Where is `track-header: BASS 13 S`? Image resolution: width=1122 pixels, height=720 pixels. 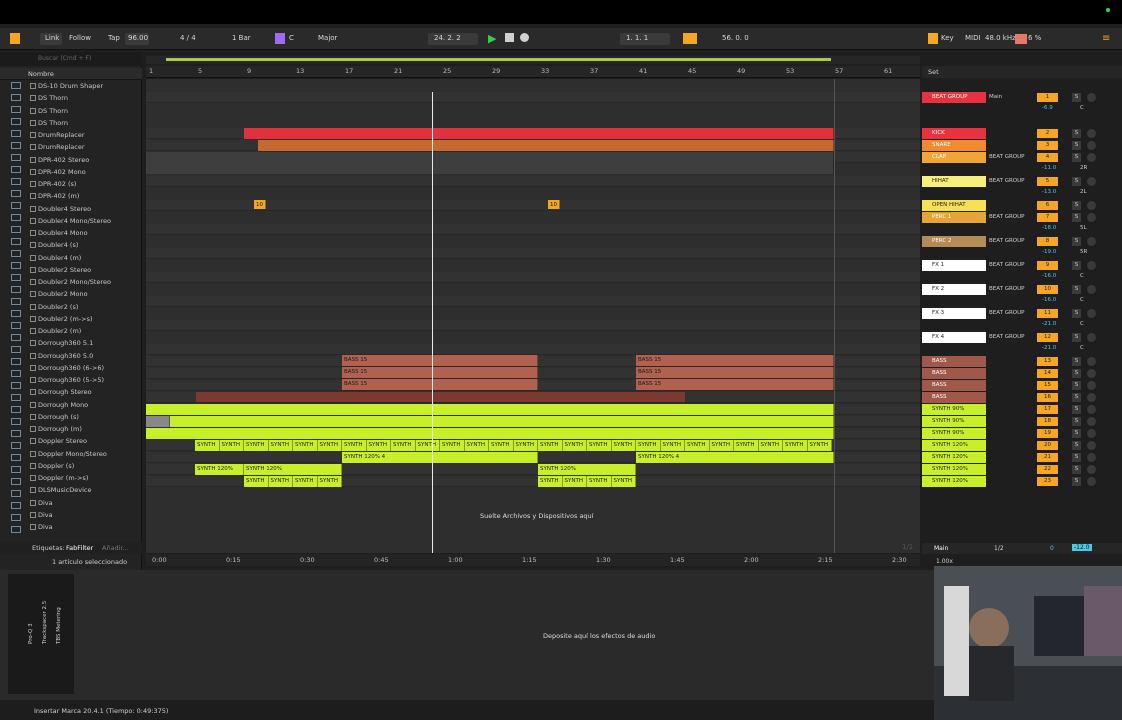
track-header: BASS 13 S is located at coordinates (1021, 361).